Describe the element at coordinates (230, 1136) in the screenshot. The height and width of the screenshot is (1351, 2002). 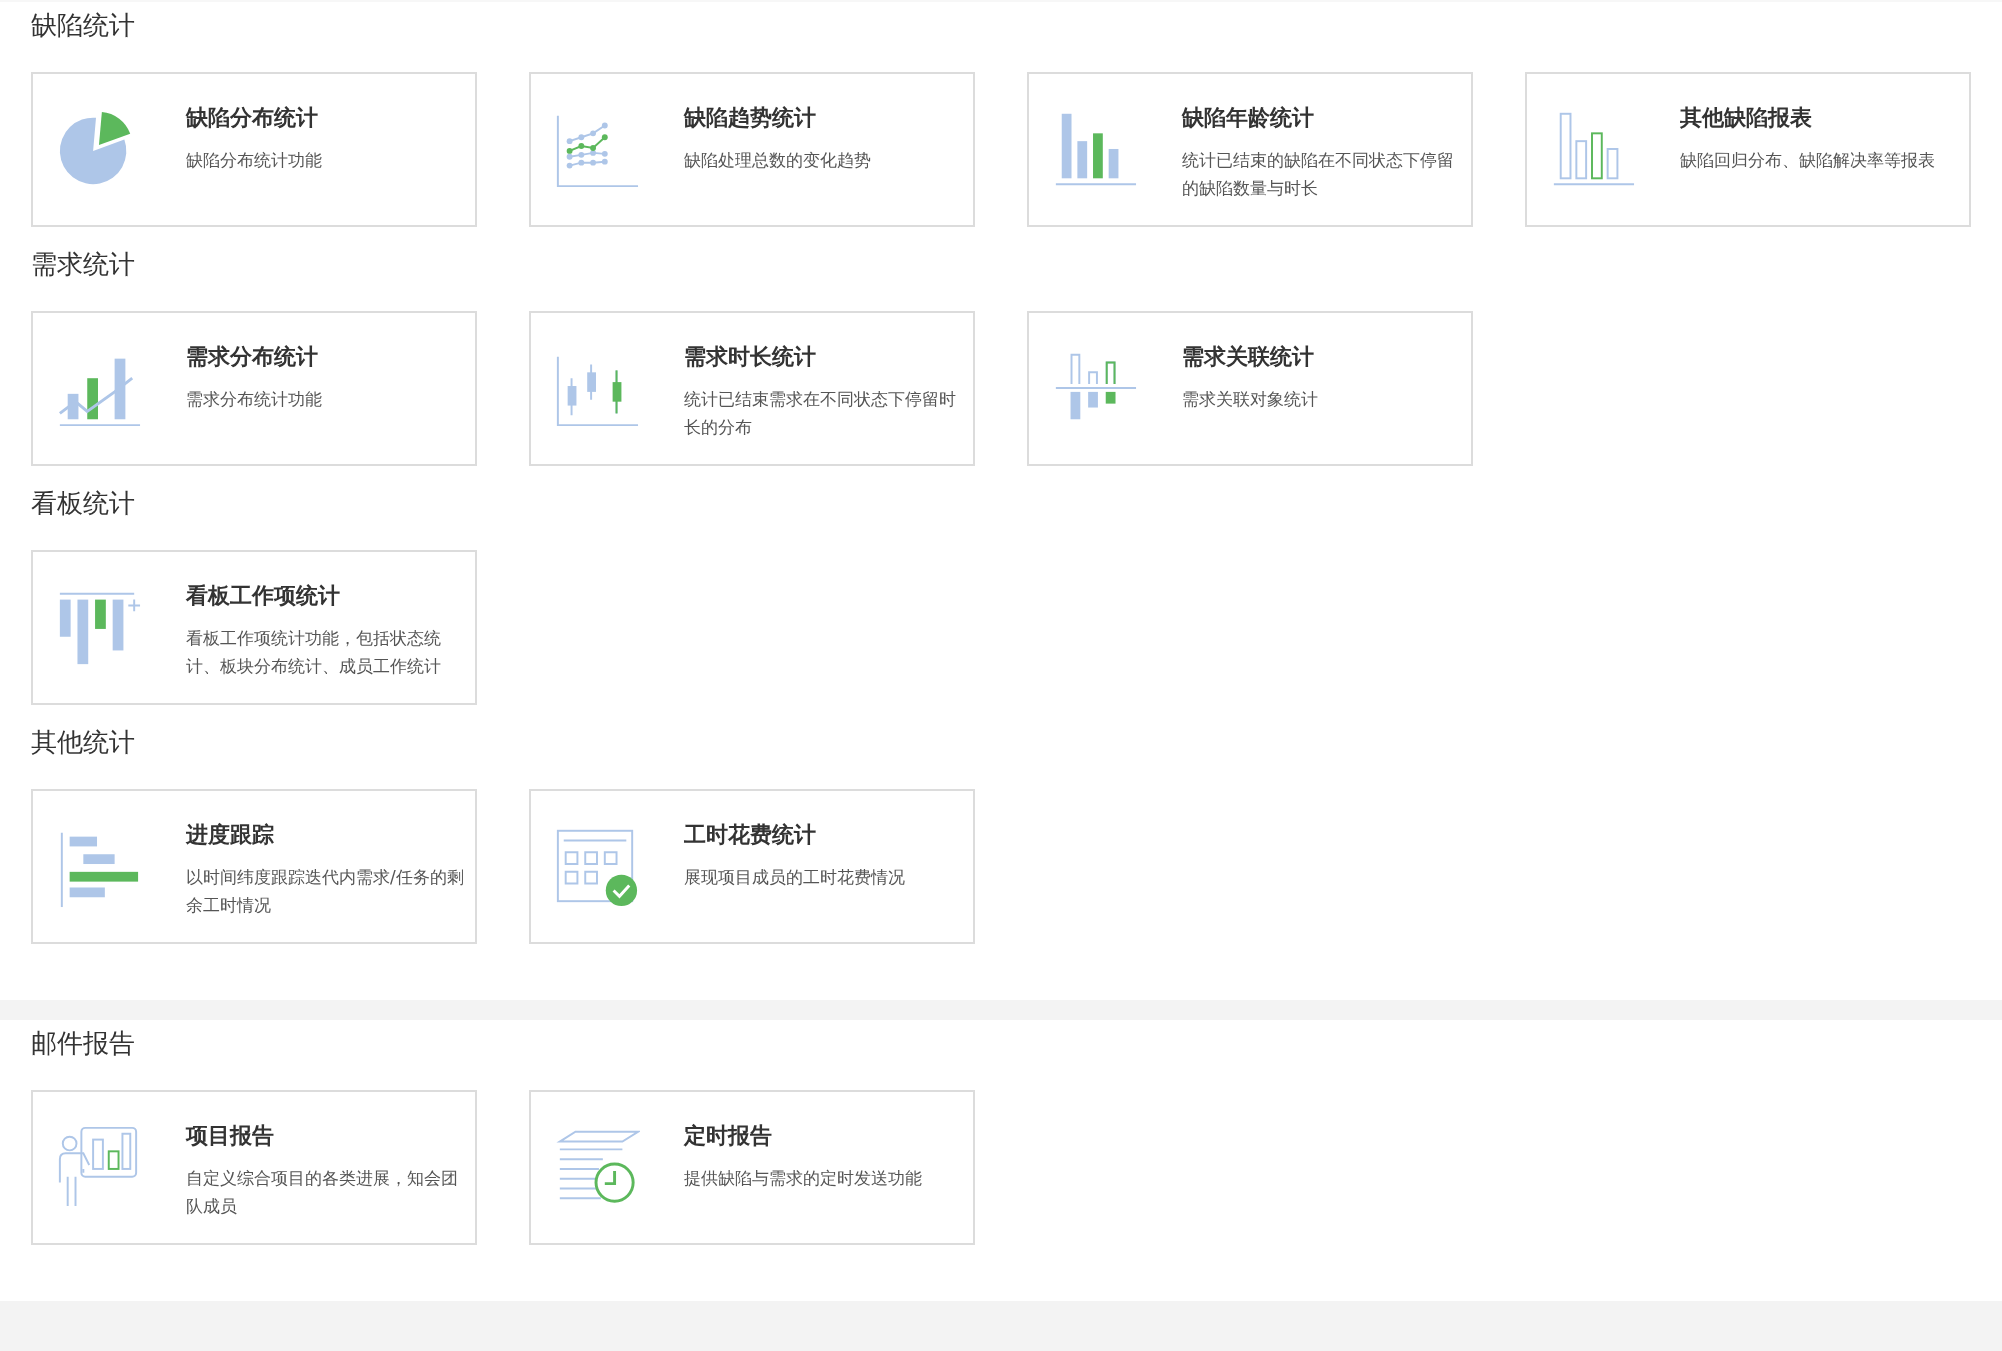
I see `card-title: 项目报告` at that location.